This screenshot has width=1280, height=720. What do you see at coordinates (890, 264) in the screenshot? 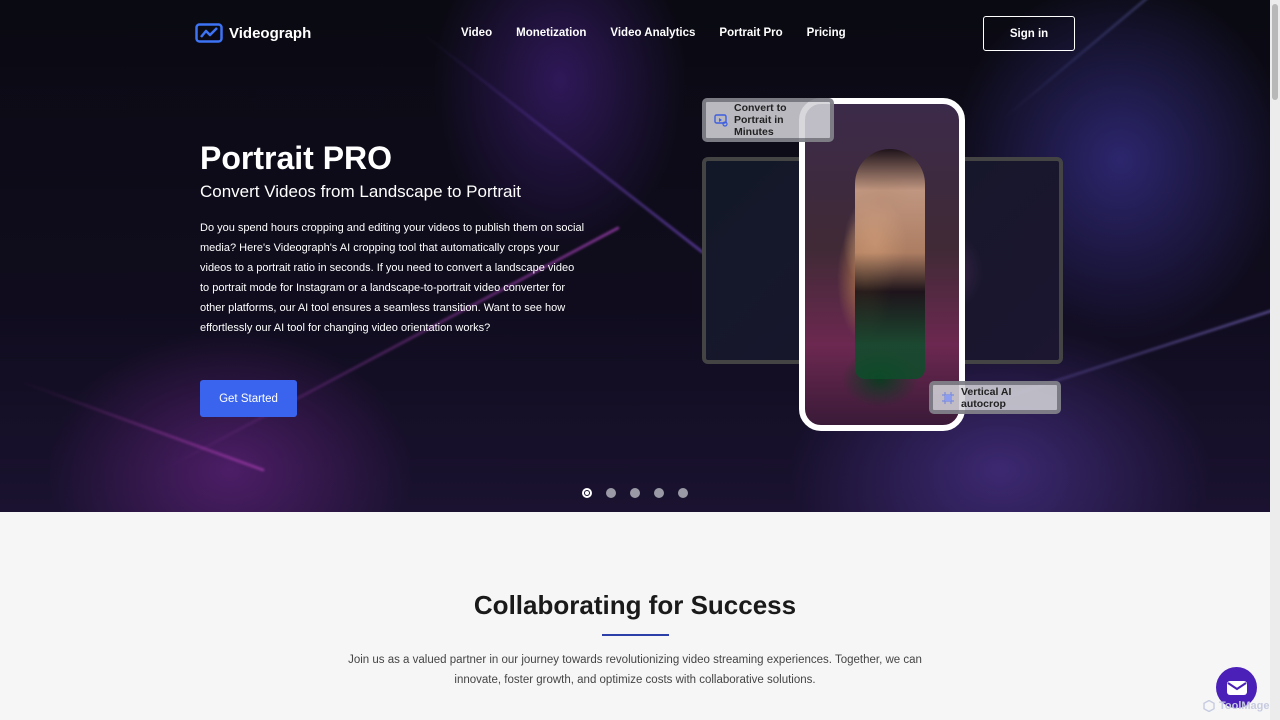
I see `singer-image` at bounding box center [890, 264].